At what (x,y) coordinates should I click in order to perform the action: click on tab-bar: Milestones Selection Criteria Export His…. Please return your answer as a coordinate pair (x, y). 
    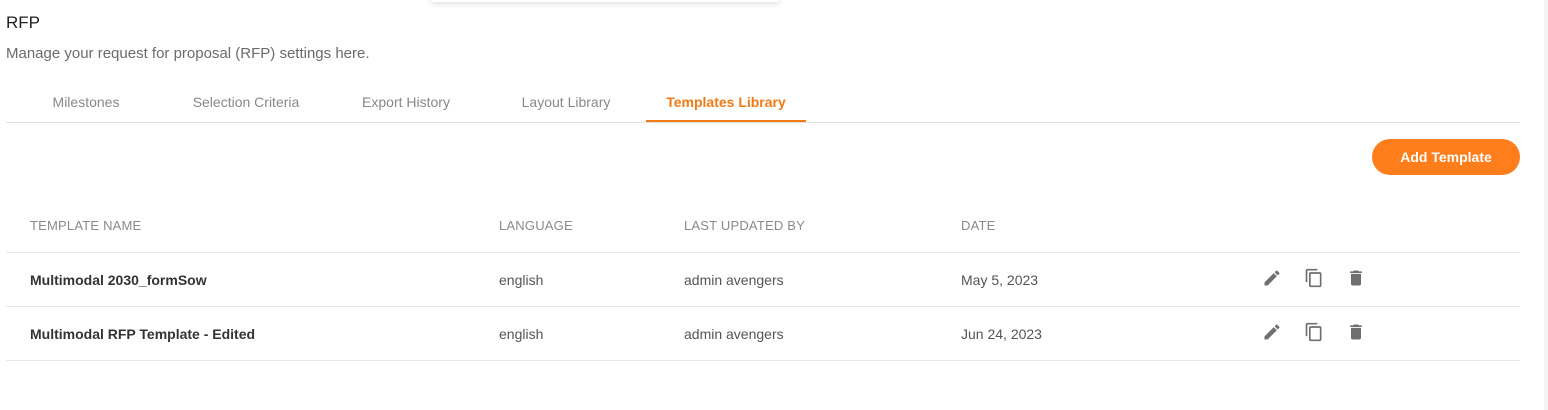
    Looking at the image, I should click on (763, 102).